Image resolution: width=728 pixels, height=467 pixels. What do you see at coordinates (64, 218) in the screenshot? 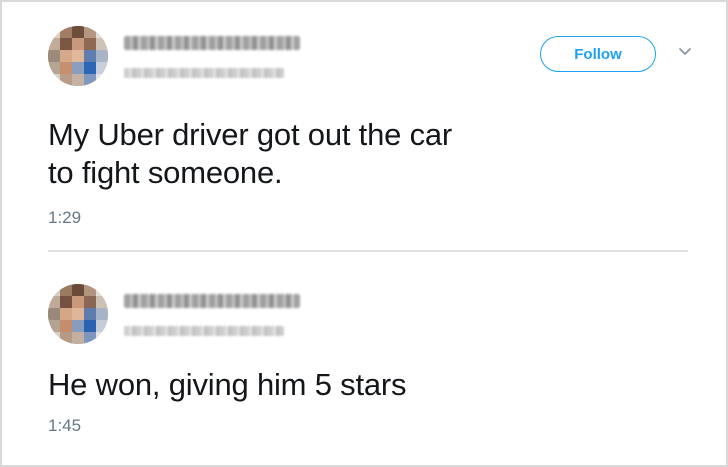
I see `tweet-timestamp: 1:29` at bounding box center [64, 218].